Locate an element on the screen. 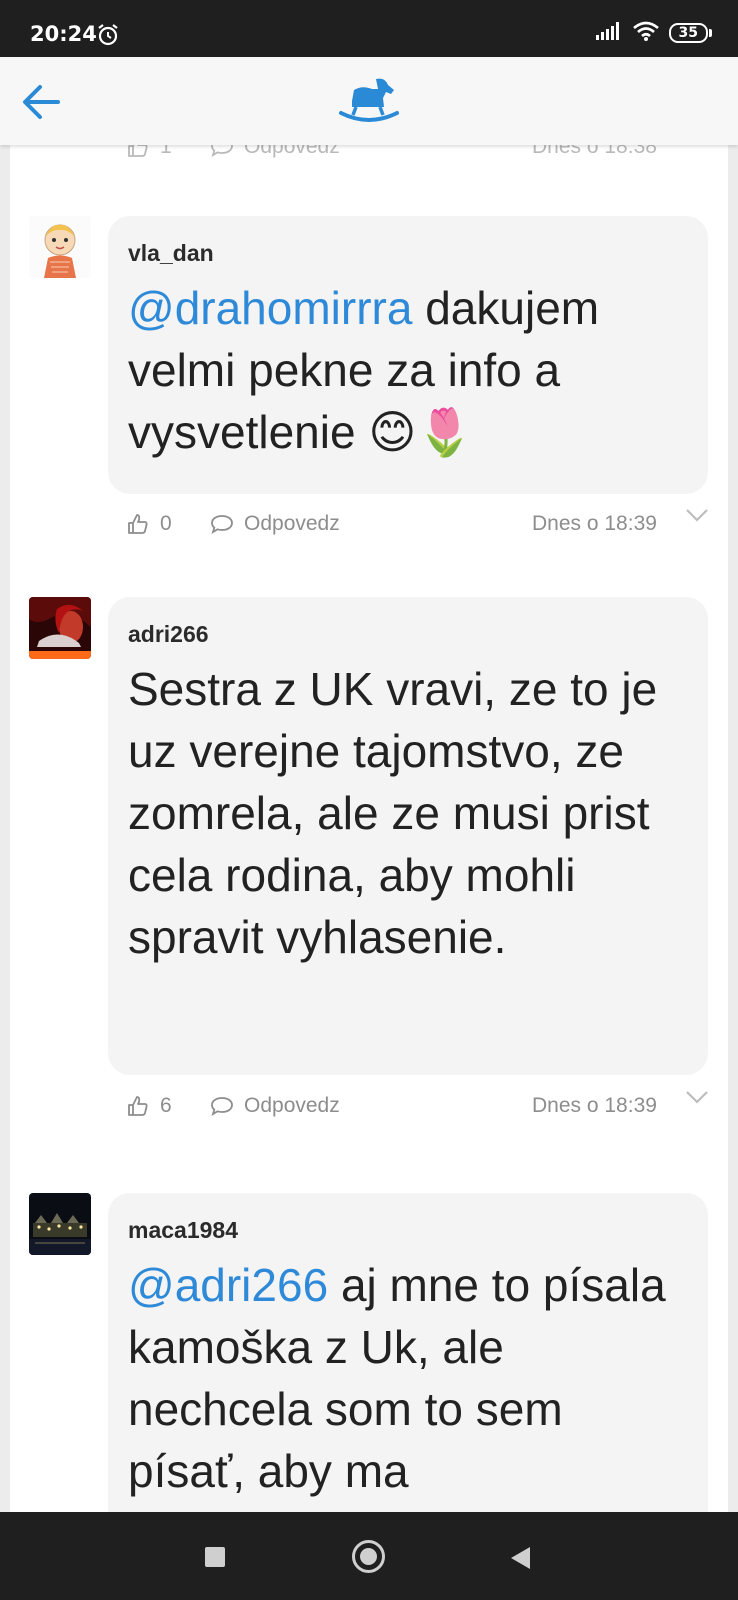 This screenshot has width=738, height=1600. mention-link: @adri266 is located at coordinates (228, 1285).